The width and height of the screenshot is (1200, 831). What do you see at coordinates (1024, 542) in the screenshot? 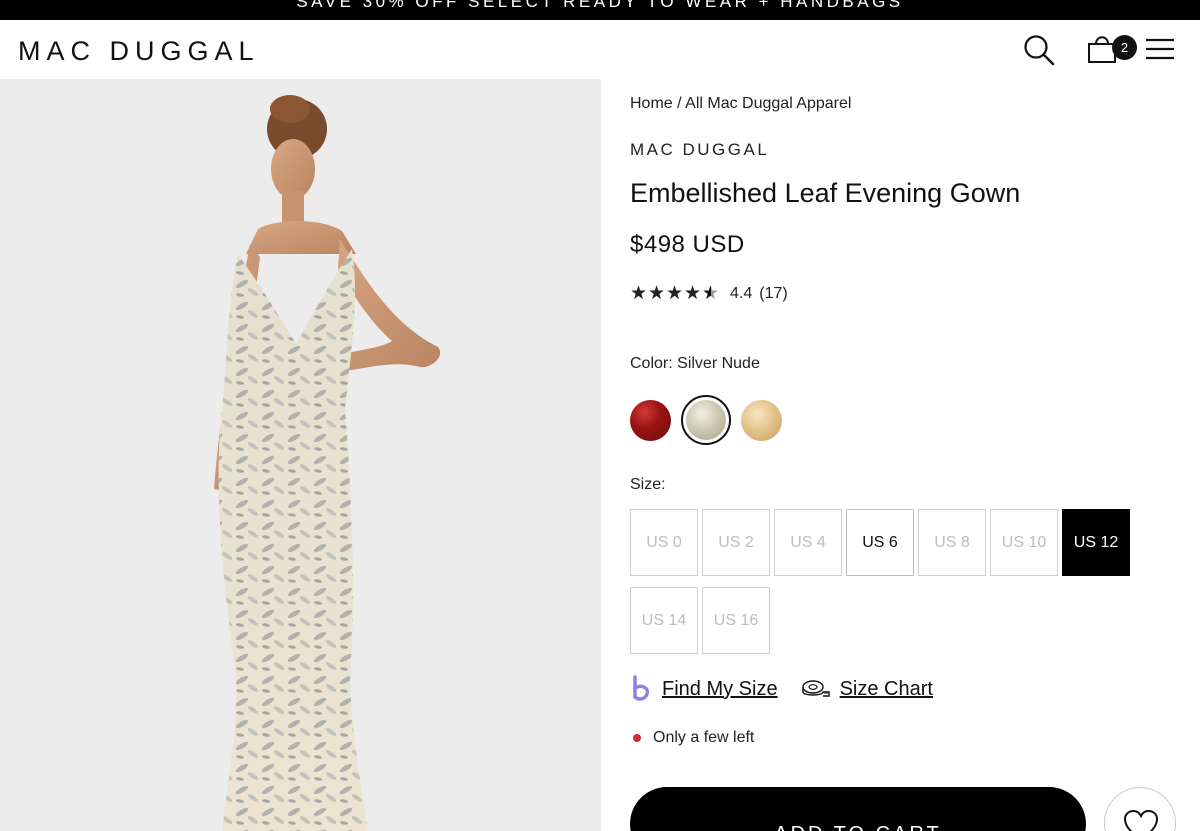
I see `size-option-us-10: US 10` at bounding box center [1024, 542].